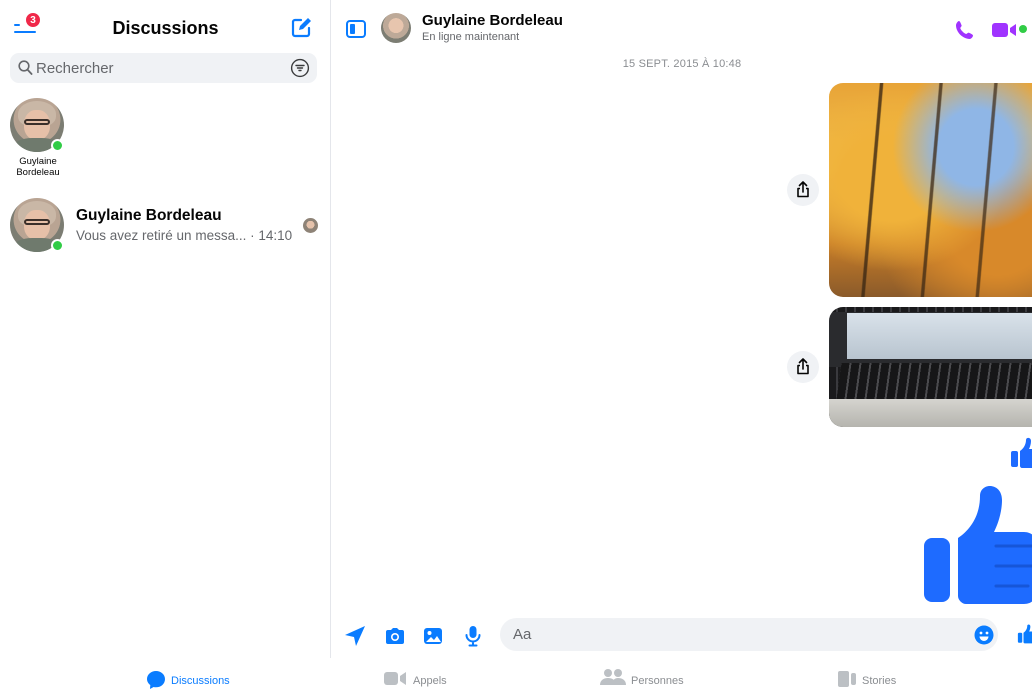  I want to click on conversation-name: Guylaine Bordeleau, so click(149, 215).